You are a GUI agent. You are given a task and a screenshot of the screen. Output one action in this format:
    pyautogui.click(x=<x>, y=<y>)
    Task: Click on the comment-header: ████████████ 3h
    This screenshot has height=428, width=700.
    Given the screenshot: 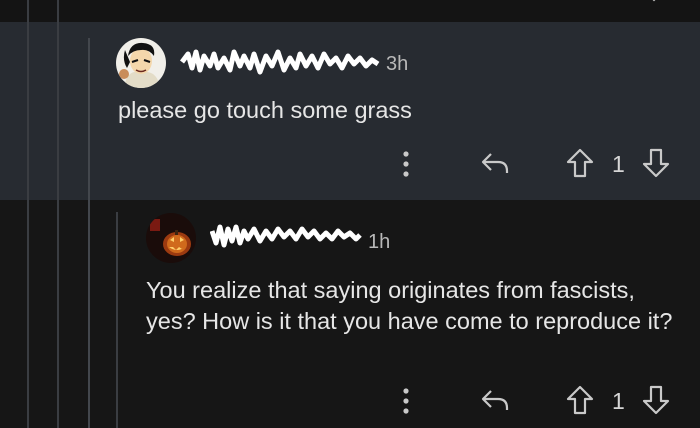 What is the action you would take?
    pyautogui.click(x=396, y=63)
    